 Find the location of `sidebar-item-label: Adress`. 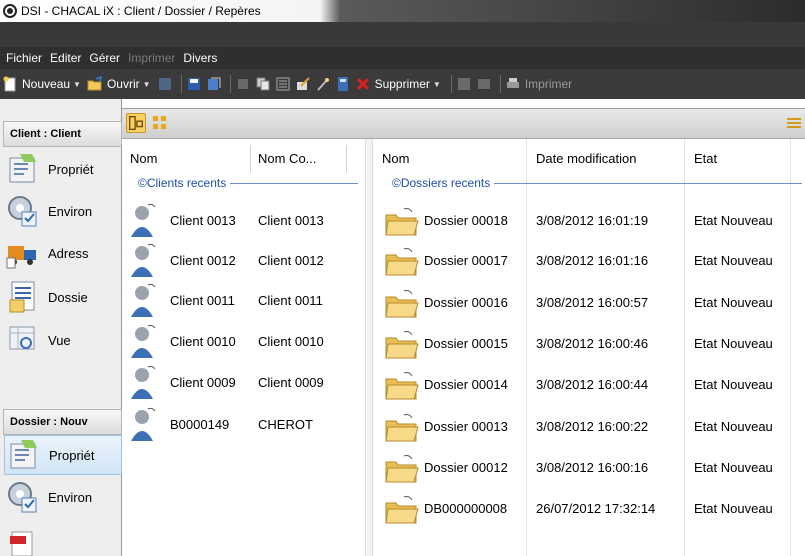

sidebar-item-label: Adress is located at coordinates (68, 253).